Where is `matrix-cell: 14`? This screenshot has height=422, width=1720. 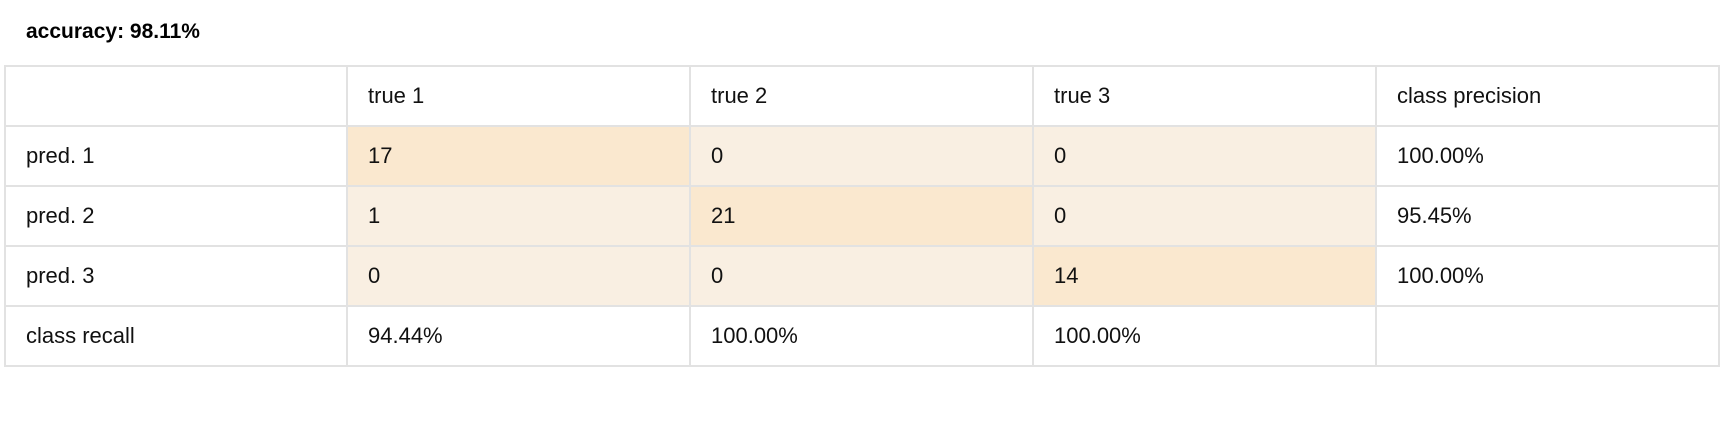 matrix-cell: 14 is located at coordinates (1204, 276).